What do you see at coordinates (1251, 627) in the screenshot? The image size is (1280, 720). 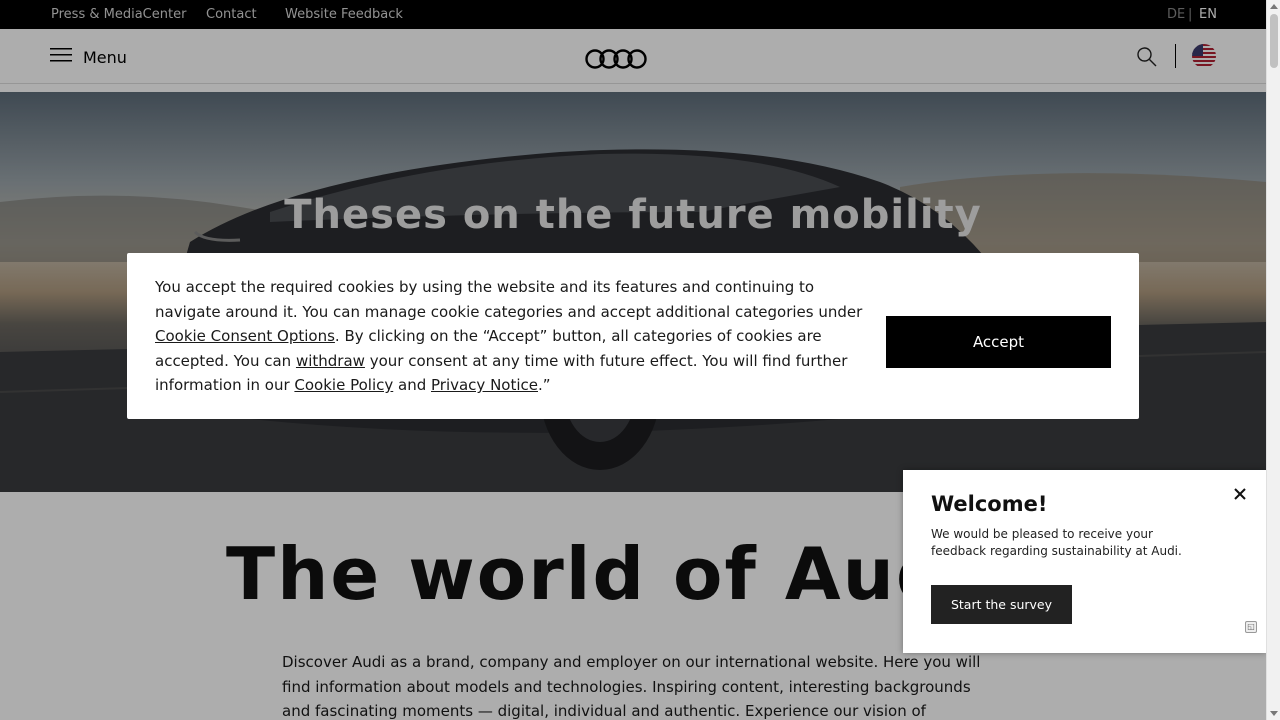 I see `survey-provider-icon: ◱` at bounding box center [1251, 627].